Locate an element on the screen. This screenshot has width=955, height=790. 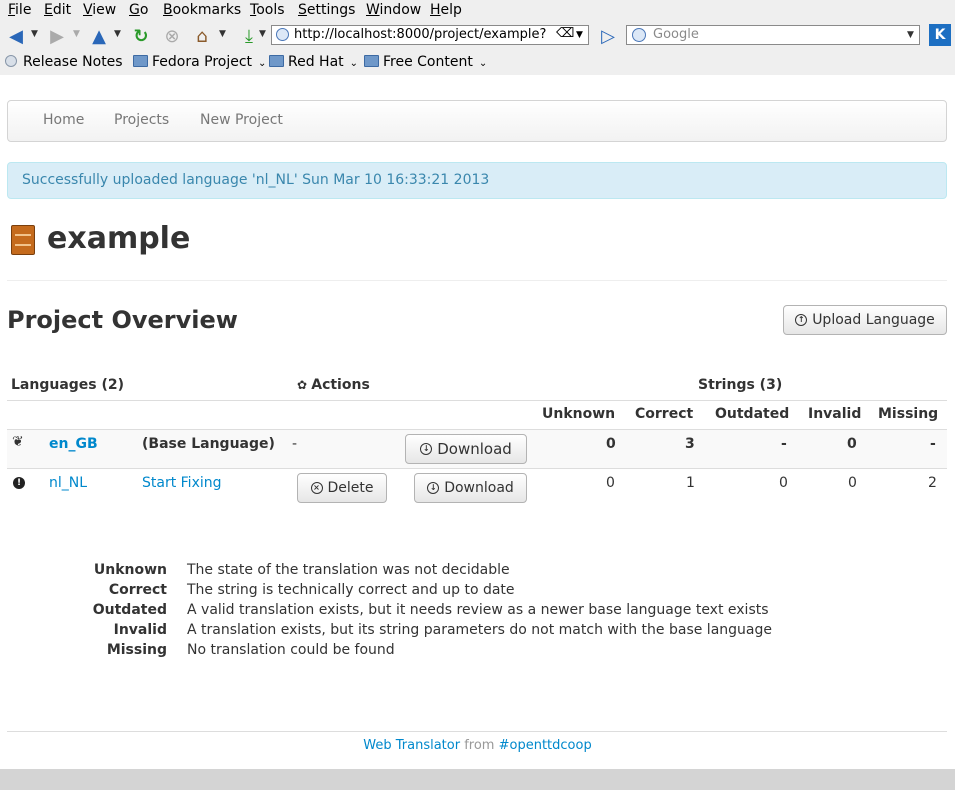
start-fixing-link: Start Fixing is located at coordinates (182, 483).